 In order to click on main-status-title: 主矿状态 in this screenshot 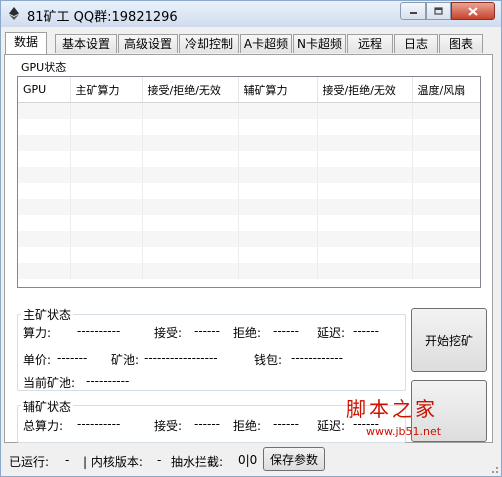, I will do `click(47, 314)`.